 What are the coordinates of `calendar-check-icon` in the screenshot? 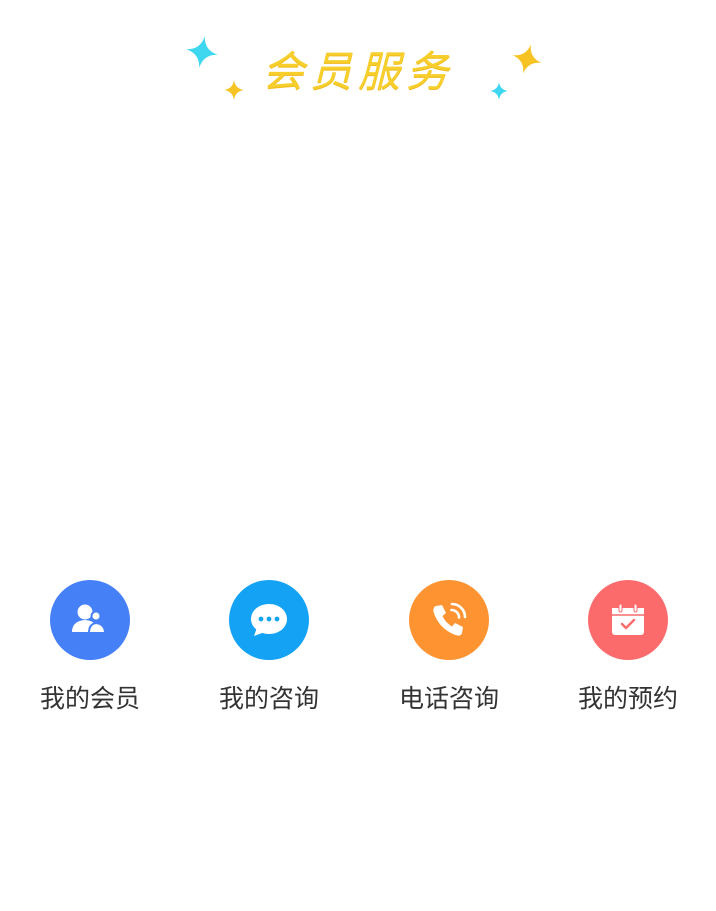 It's located at (628, 619).